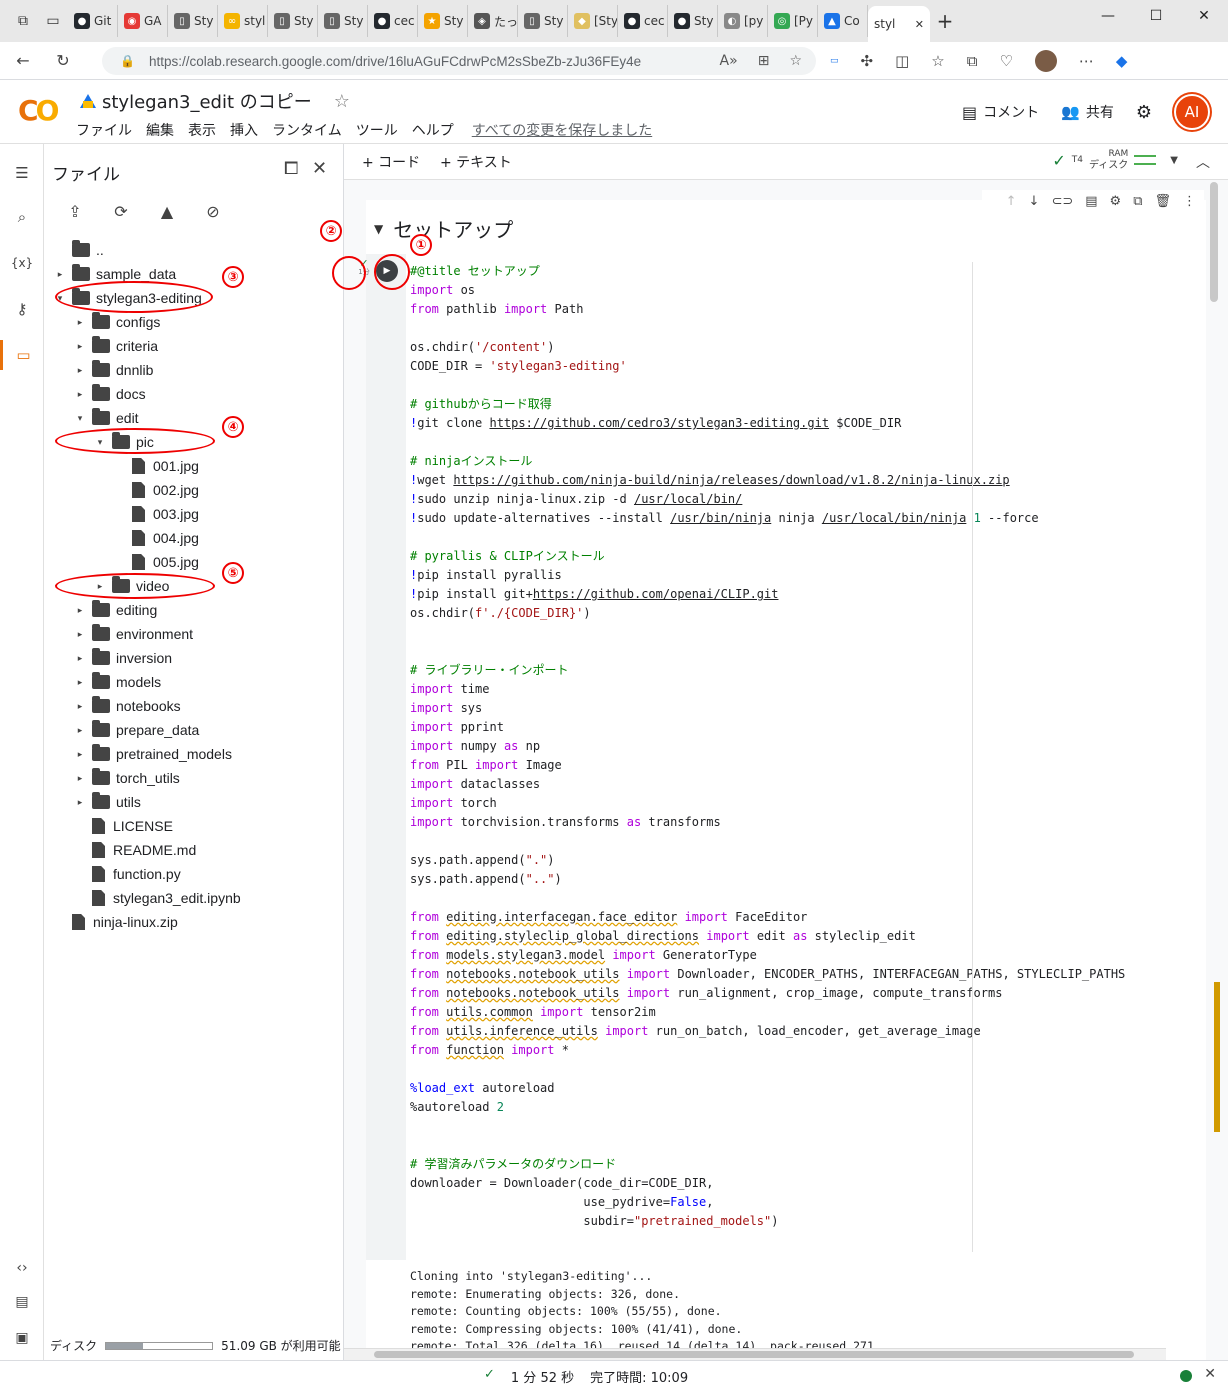  Describe the element at coordinates (22, 309) in the screenshot. I see `secrets-key-icon: ⚷` at that location.